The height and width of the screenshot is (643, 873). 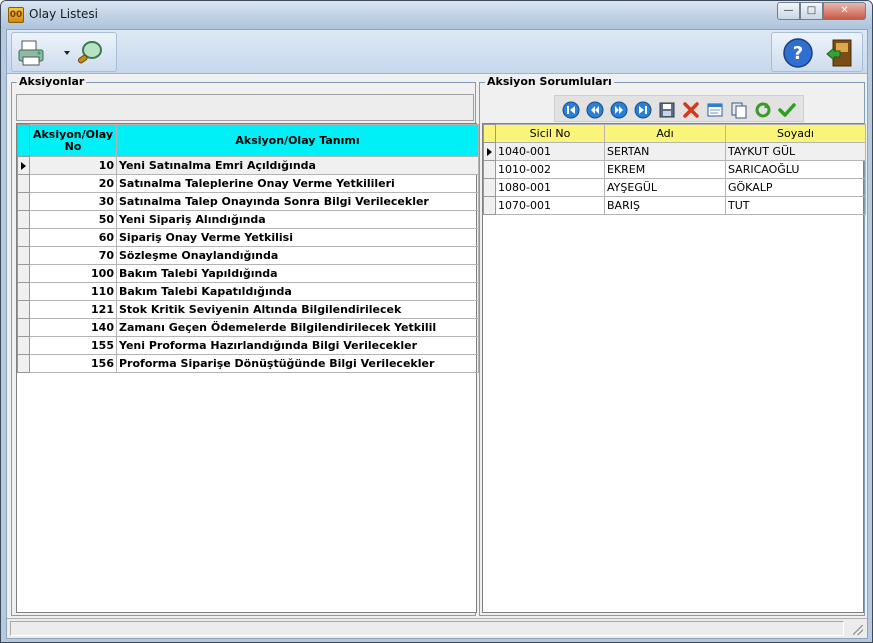 I want to click on last-name: TUT, so click(x=795, y=205).